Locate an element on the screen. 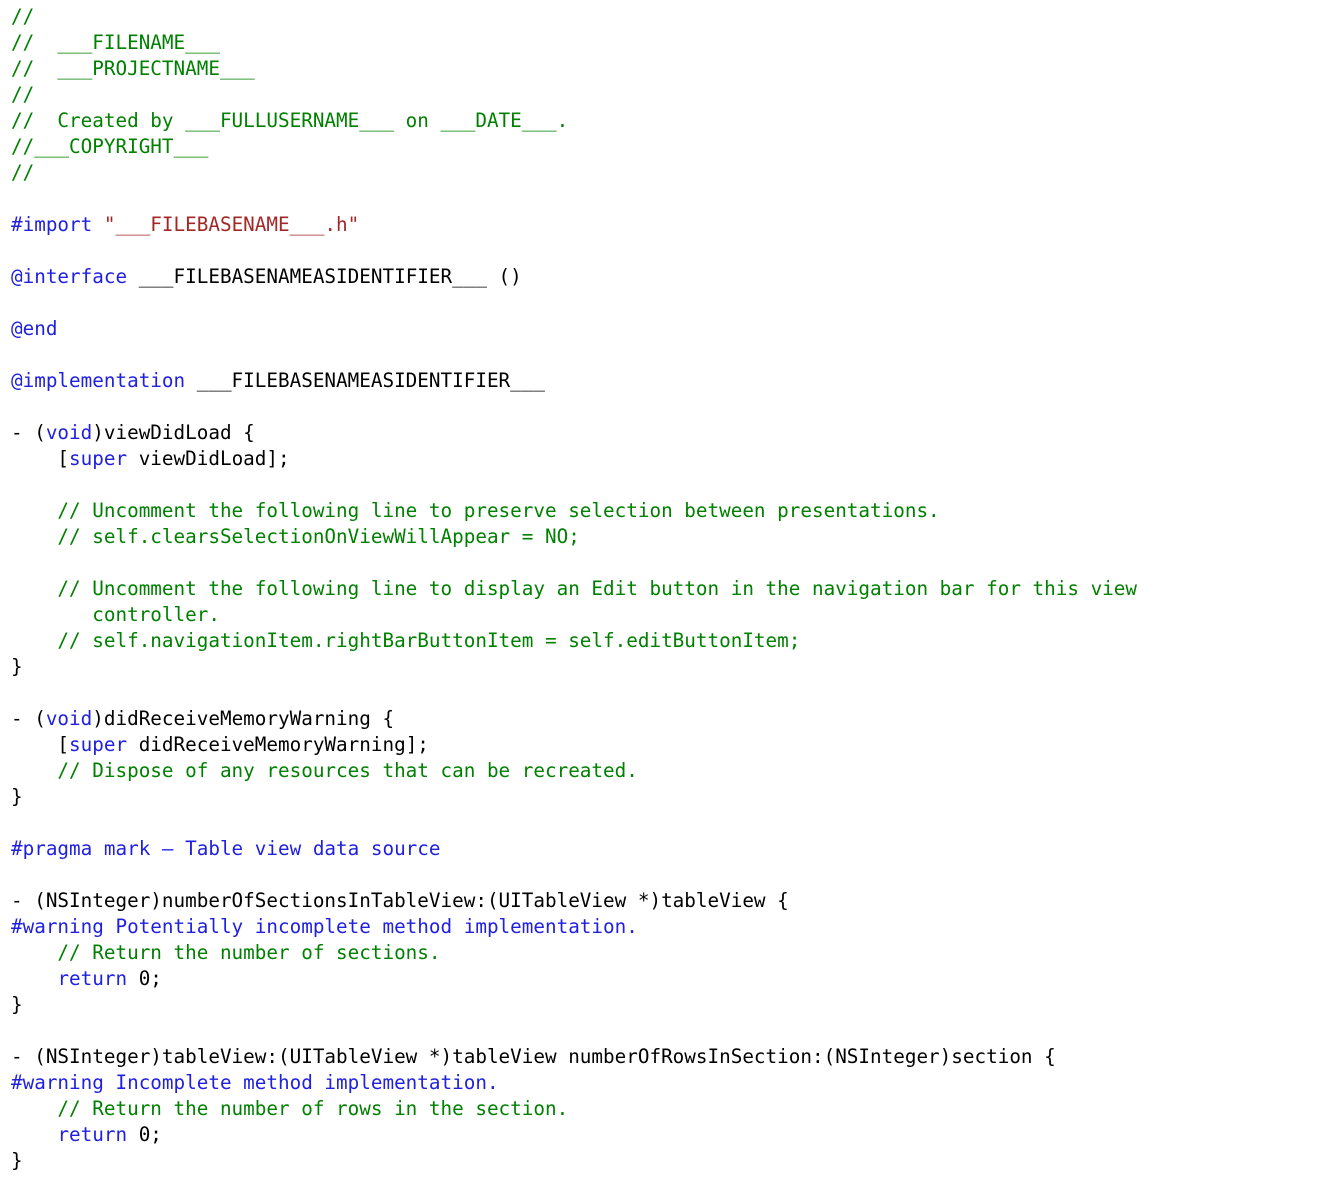 The height and width of the screenshot is (1184, 1342). code-token-plain: viewDidLoad]; is located at coordinates (208, 458).